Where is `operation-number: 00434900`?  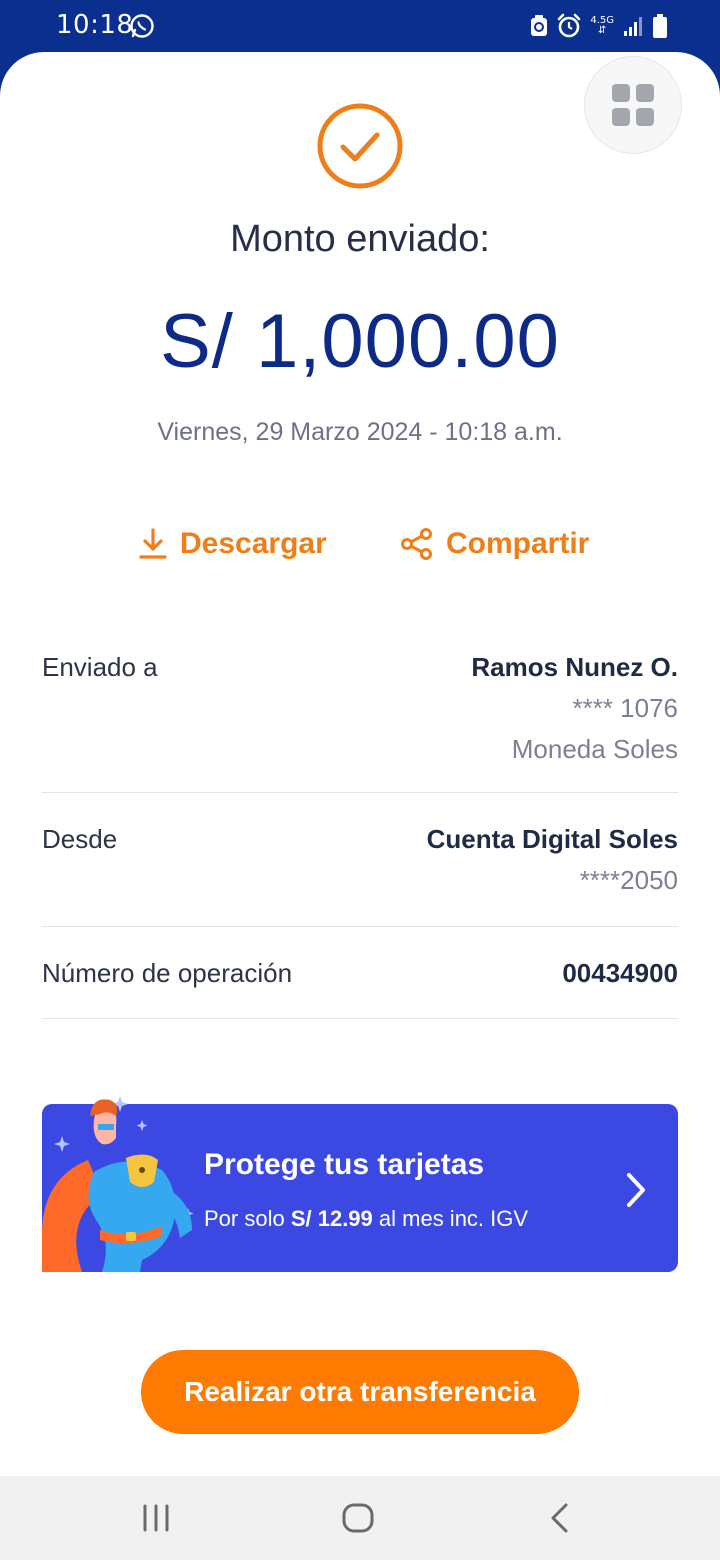
operation-number: 00434900 is located at coordinates (620, 973).